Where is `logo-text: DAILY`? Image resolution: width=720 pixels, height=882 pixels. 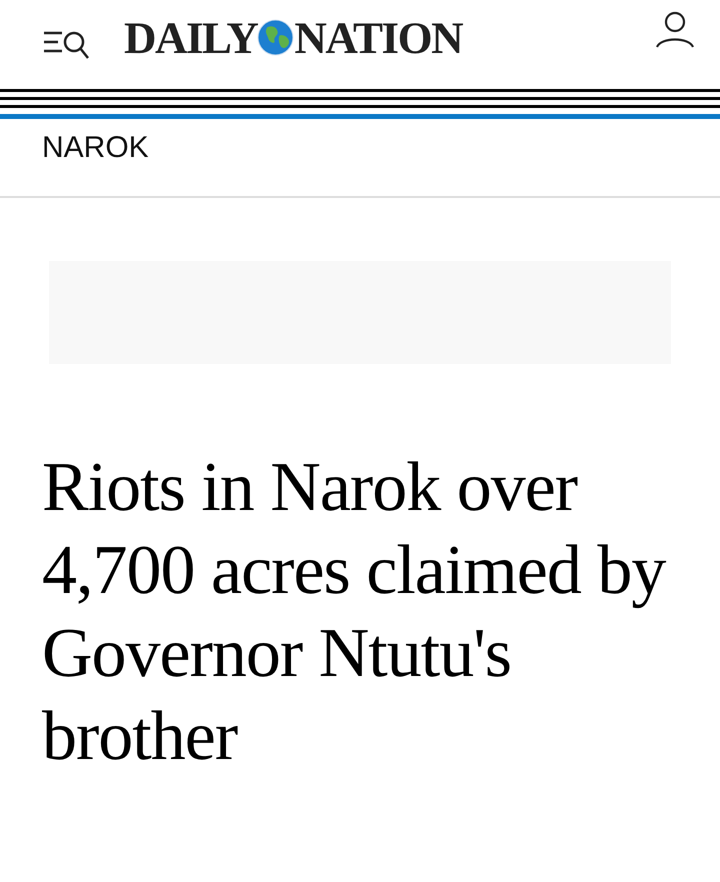
logo-text: DAILY is located at coordinates (191, 38).